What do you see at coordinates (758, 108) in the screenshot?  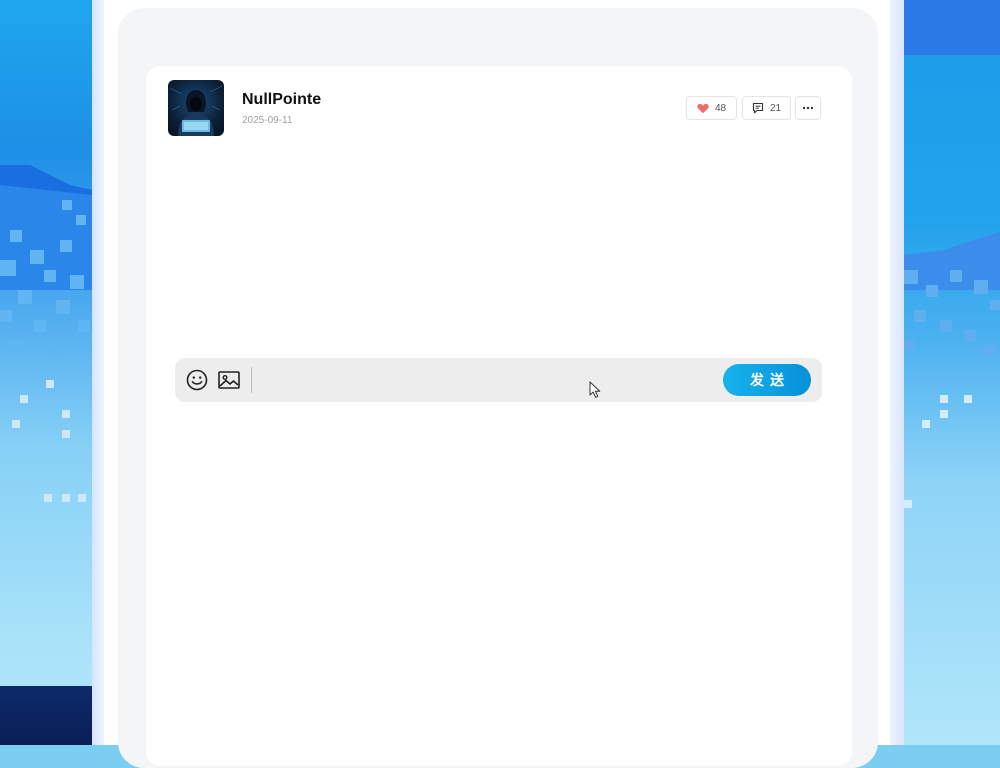 I see `comment-icon` at bounding box center [758, 108].